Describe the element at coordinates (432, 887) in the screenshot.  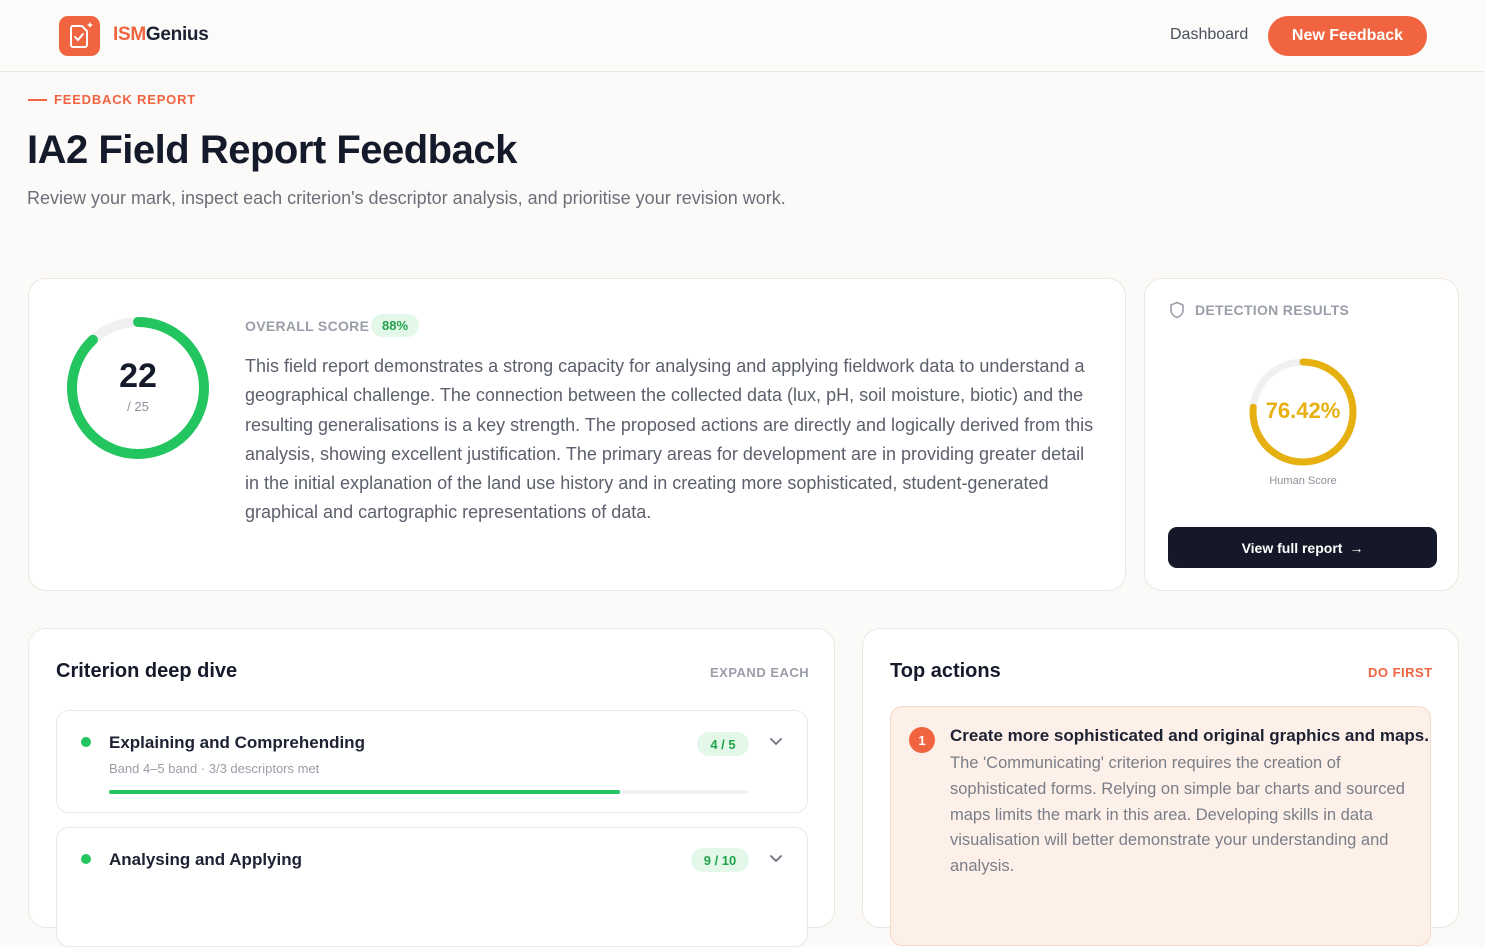
I see `criterion-item: Analysing and Applying 9 / 10` at that location.